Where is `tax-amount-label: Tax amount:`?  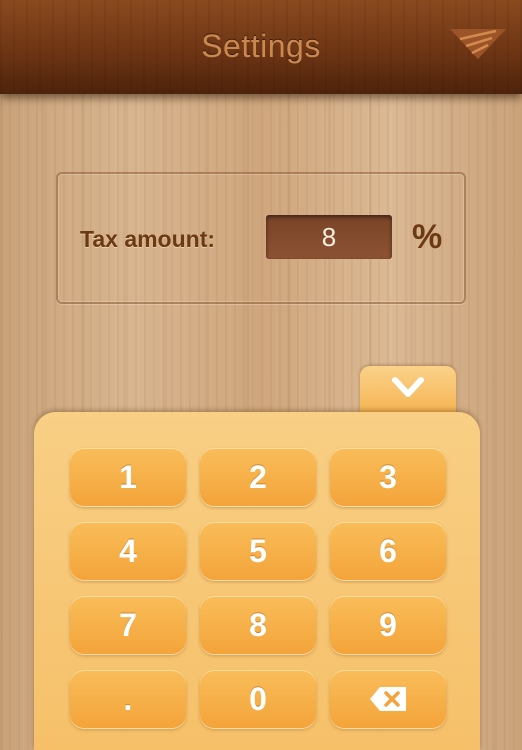 tax-amount-label: Tax amount: is located at coordinates (148, 239).